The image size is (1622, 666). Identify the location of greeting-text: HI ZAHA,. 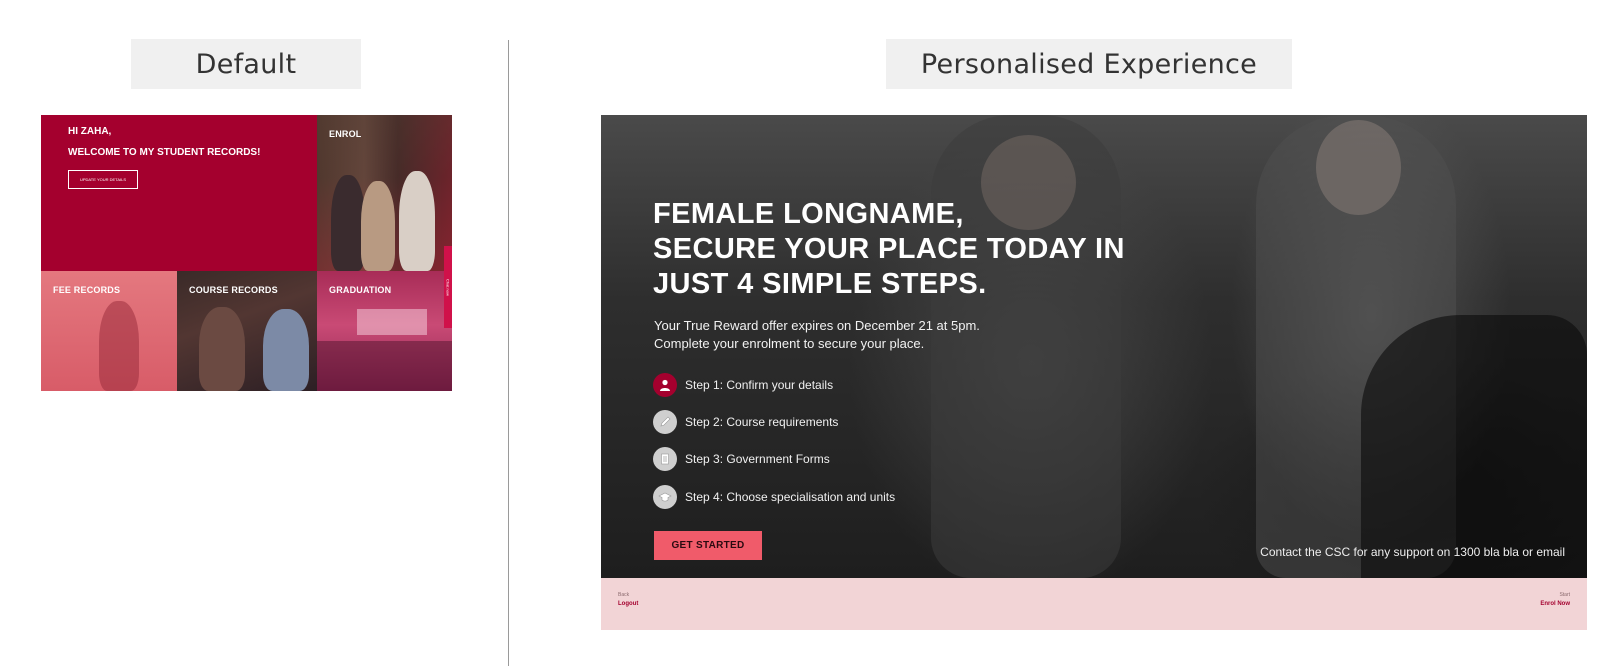
(90, 131).